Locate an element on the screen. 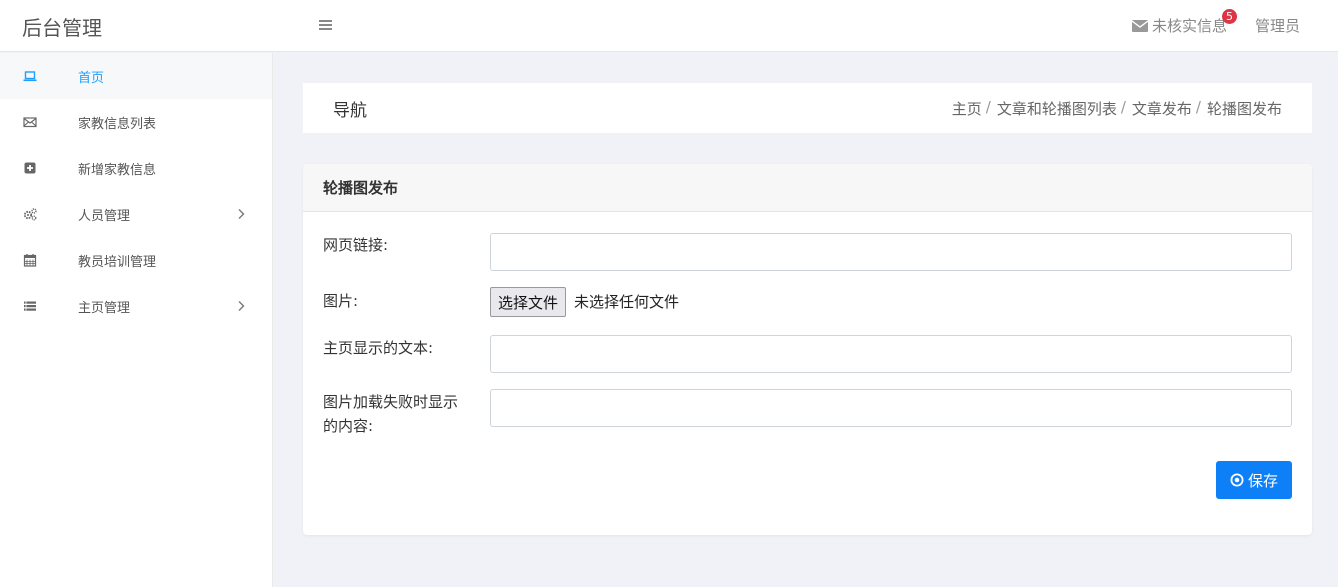  breadcrumb-panel: 导航 主页 / 文章和轮播图列表 / 文章发布 / 轮播图发布 is located at coordinates (807, 108).